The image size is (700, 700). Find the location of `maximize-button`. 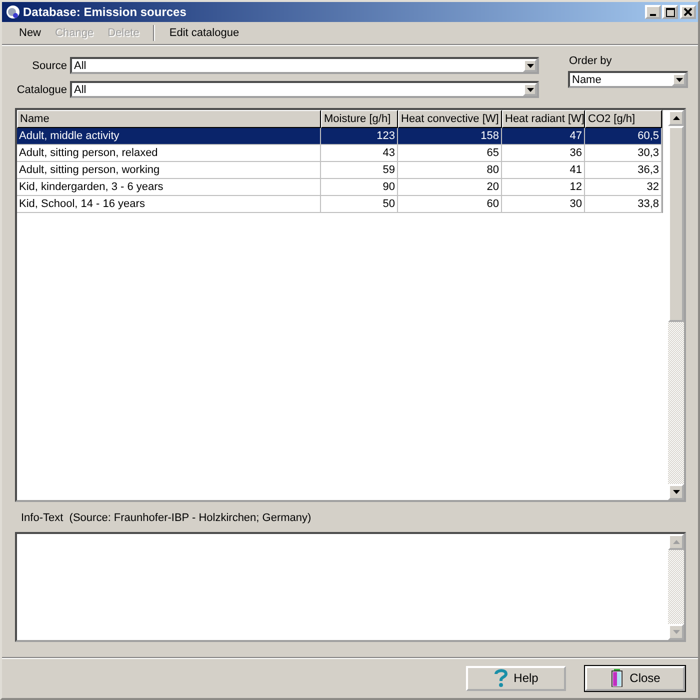

maximize-button is located at coordinates (670, 12).